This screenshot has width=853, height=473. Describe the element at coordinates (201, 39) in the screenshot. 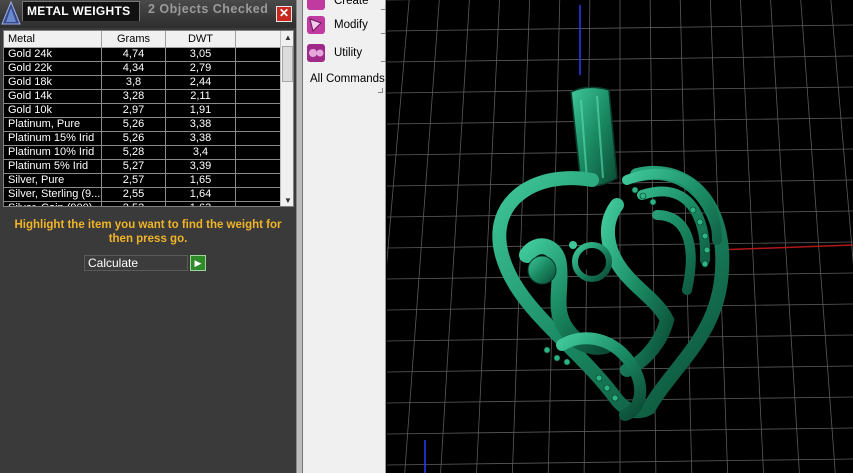

I see `column-header-dwt: DWT` at that location.